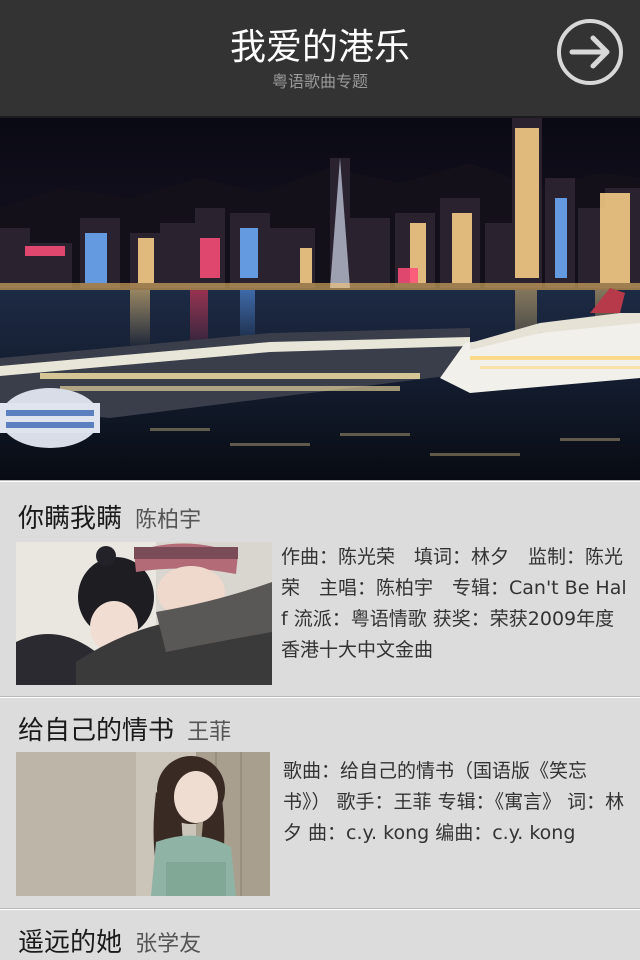 The height and width of the screenshot is (960, 640). I want to click on song-name: 遥远的她, so click(70, 943).